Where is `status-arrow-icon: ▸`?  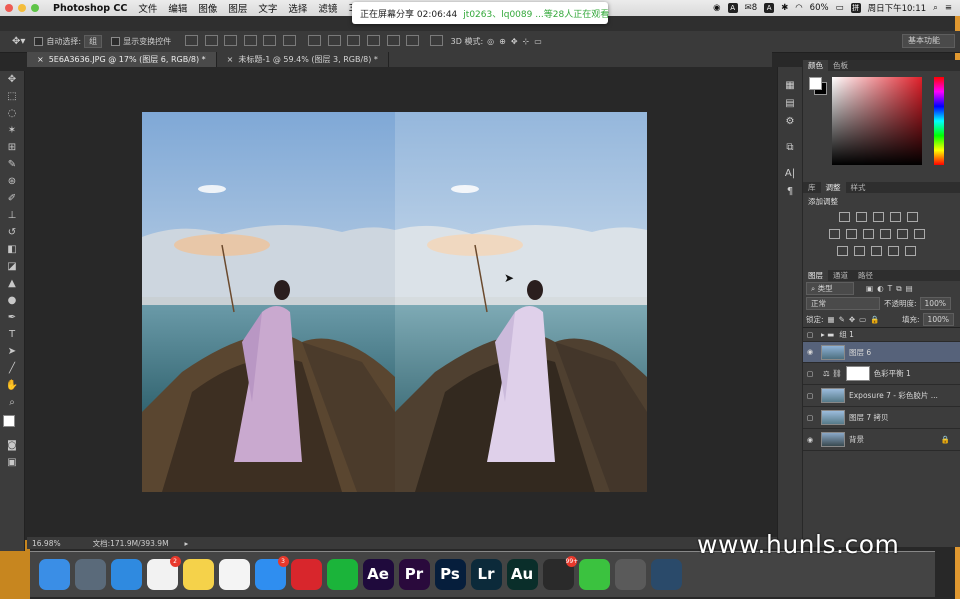 status-arrow-icon: ▸ is located at coordinates (187, 543).